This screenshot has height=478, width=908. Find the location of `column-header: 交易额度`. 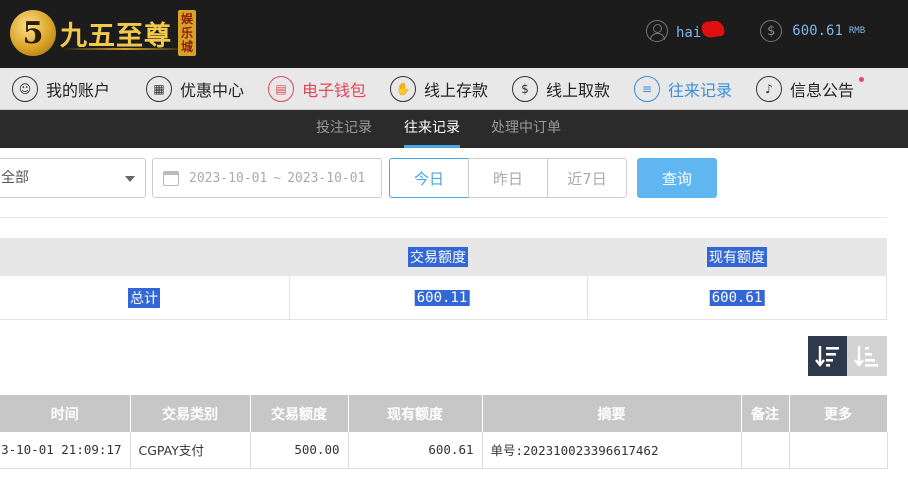

column-header: 交易额度 is located at coordinates (299, 413).